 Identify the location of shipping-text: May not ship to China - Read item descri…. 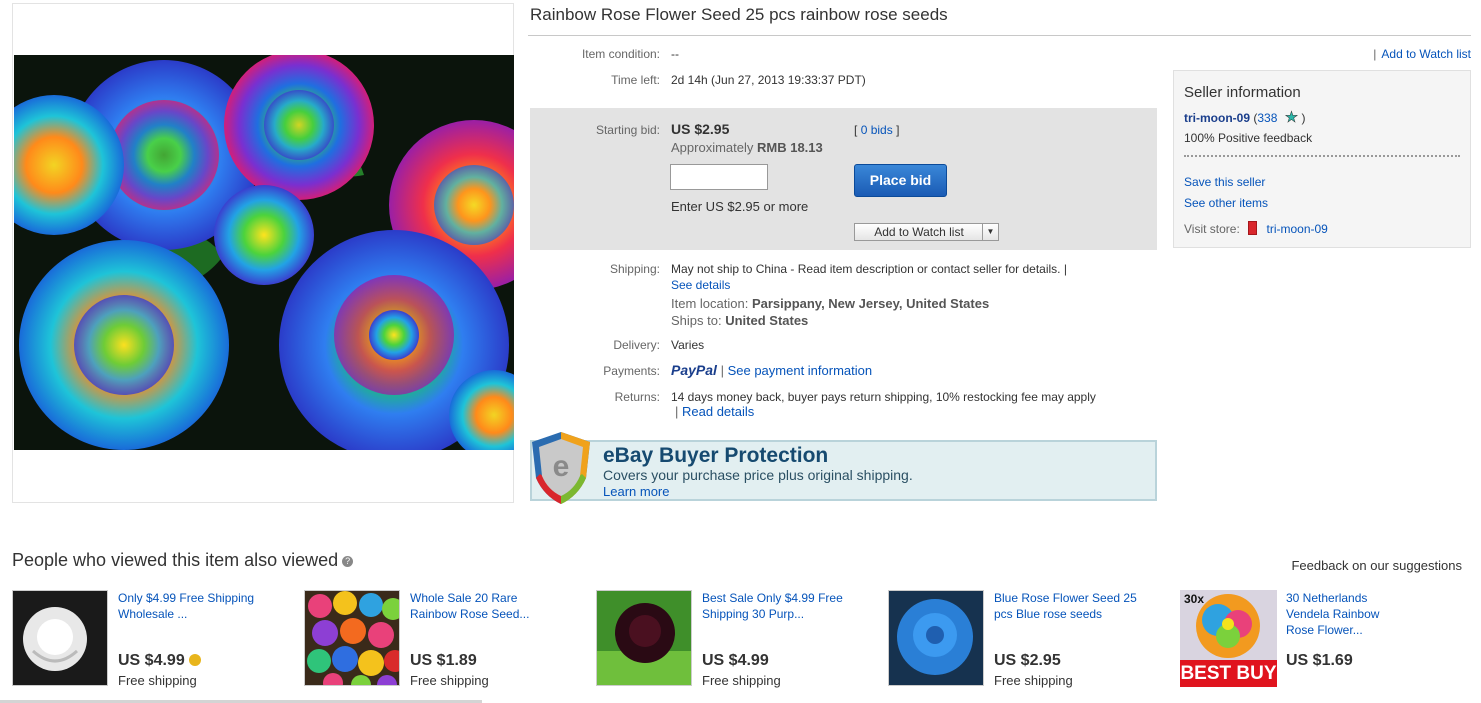
(869, 269).